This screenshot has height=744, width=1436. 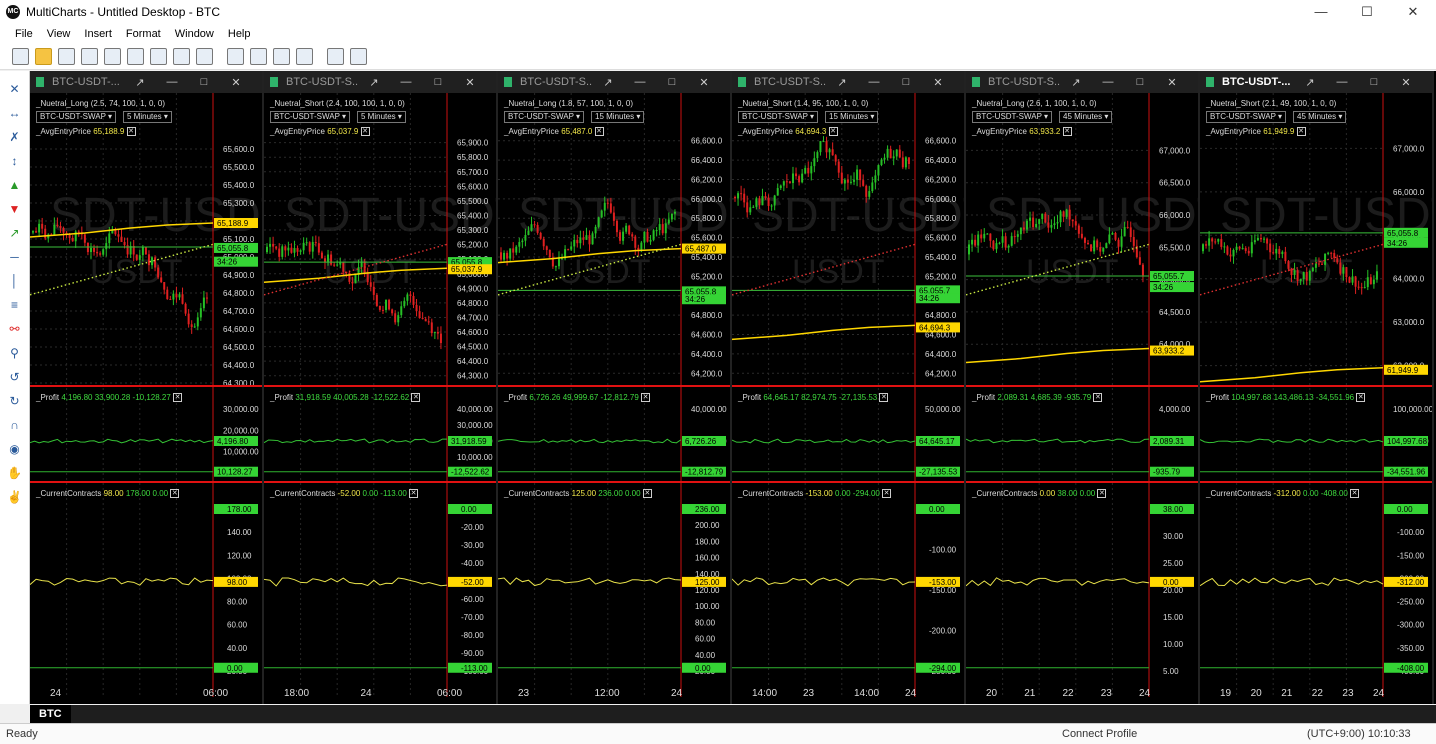 I want to click on strategy-label: _Nuetral_Short (2.4, 100, 100, 1, 0, 0), so click(x=337, y=103).